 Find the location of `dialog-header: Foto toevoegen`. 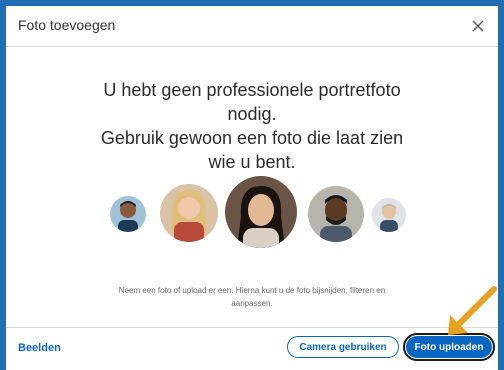

dialog-header: Foto toevoegen is located at coordinates (252, 26).